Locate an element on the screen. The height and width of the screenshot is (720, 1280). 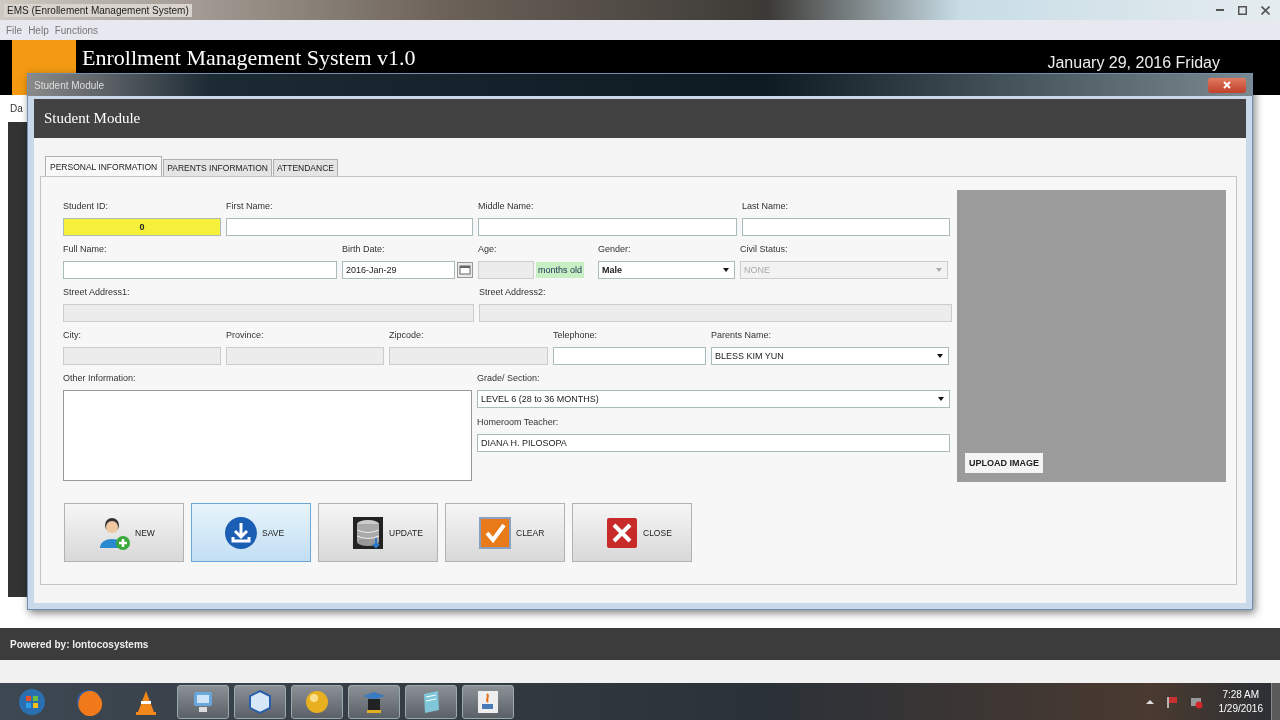
field-label: Street Address2: is located at coordinates (513, 293).